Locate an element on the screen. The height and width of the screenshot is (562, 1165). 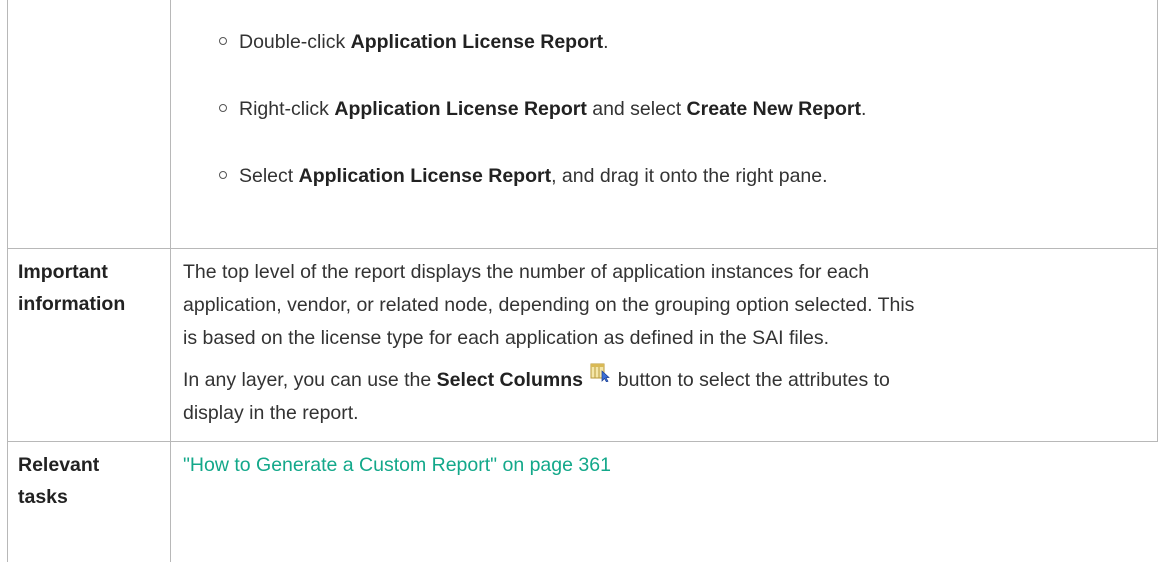
list-item: Double-click Application License Report. is located at coordinates (414, 42).